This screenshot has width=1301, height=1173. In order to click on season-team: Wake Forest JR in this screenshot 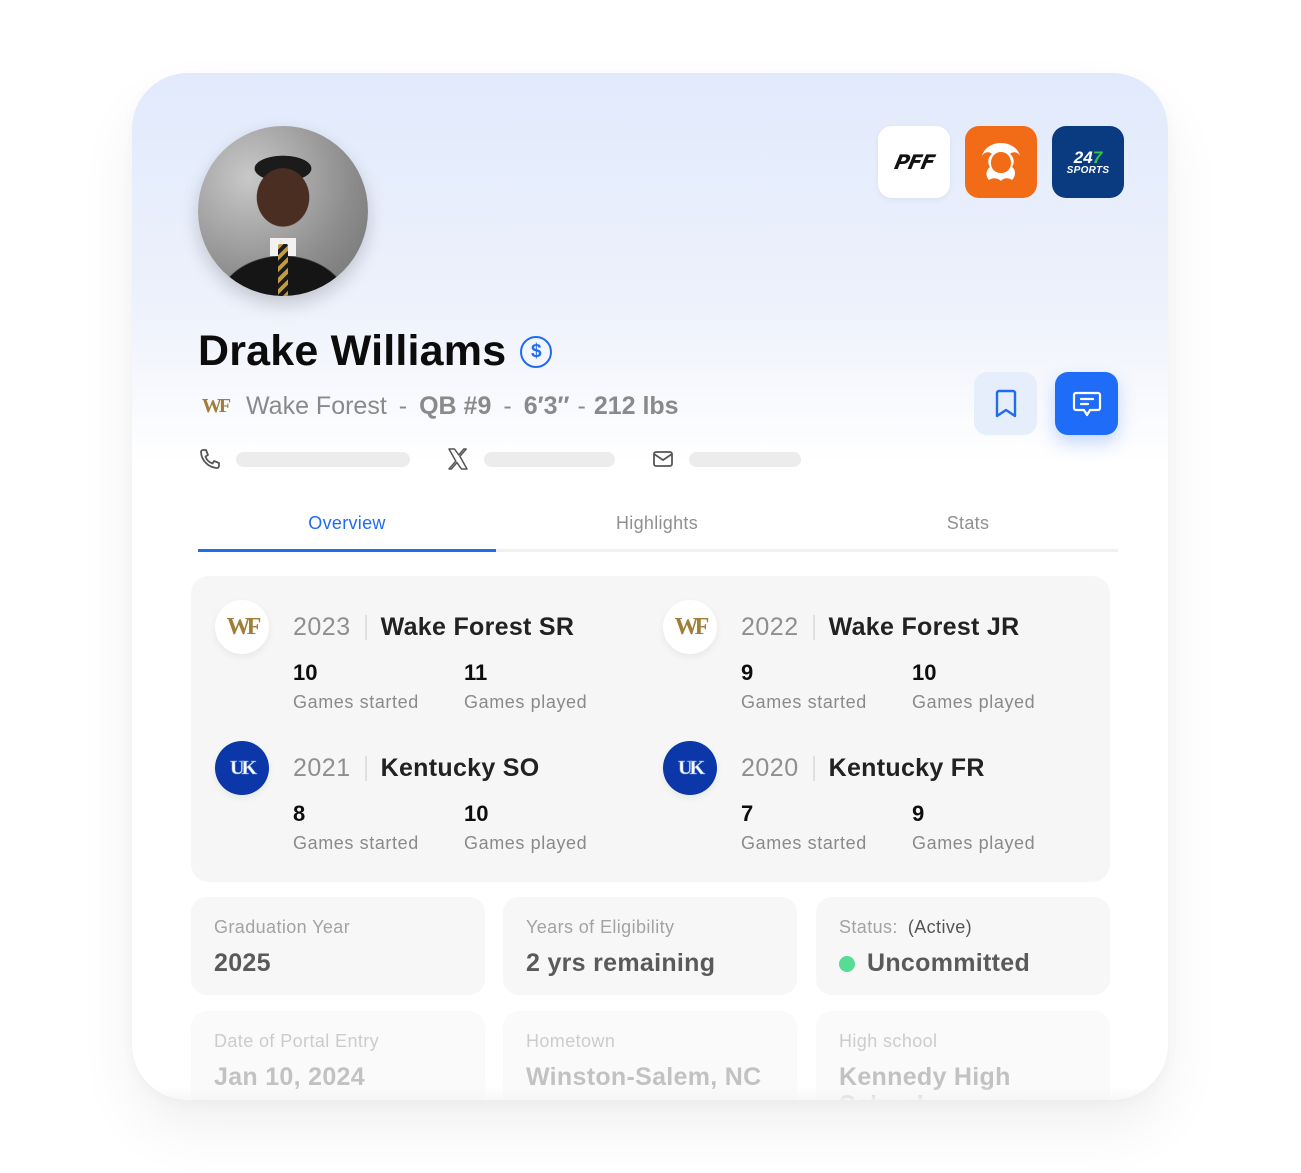, I will do `click(924, 626)`.